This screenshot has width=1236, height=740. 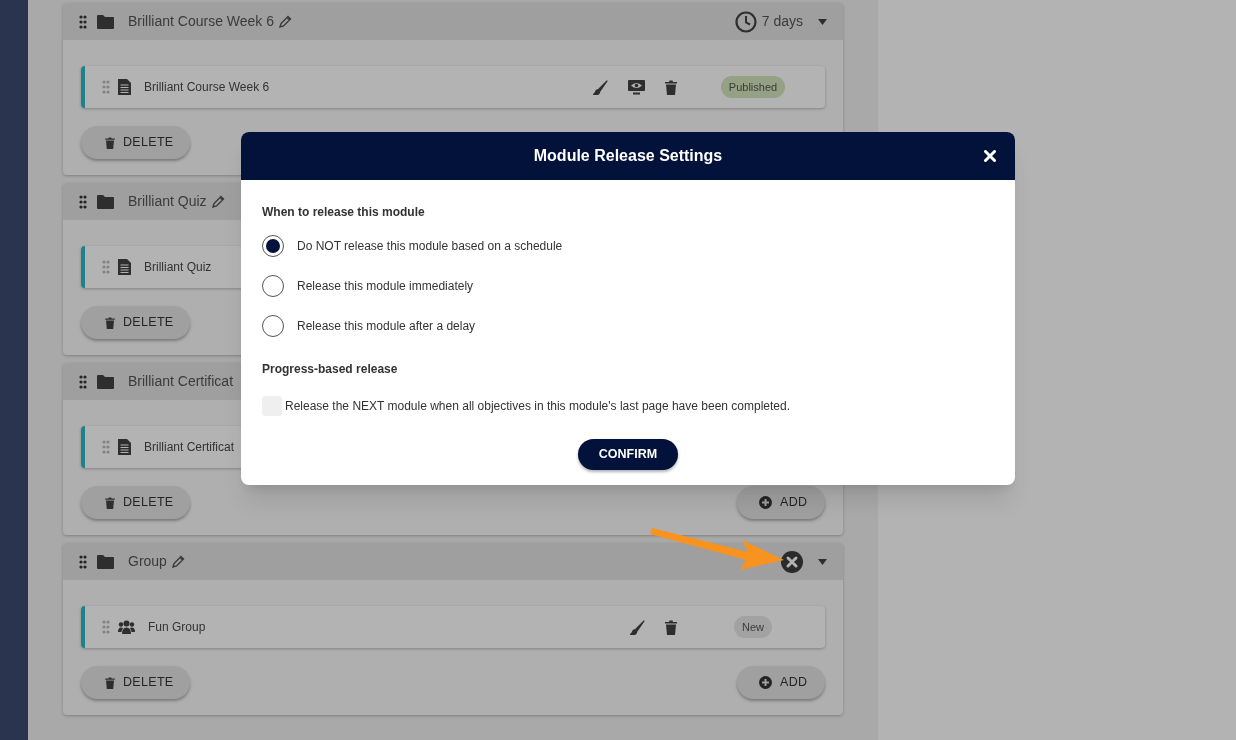 I want to click on confirm-button: CONFIRM, so click(x=628, y=454).